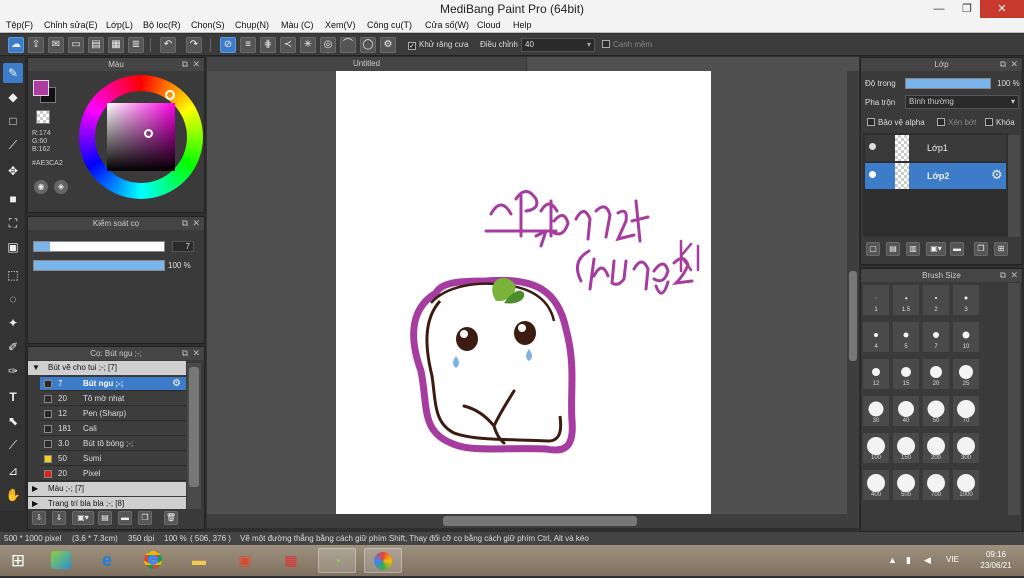 The height and width of the screenshot is (578, 1024). Describe the element at coordinates (13, 299) in the screenshot. I see `lasso-tool-icon: ◌` at that location.